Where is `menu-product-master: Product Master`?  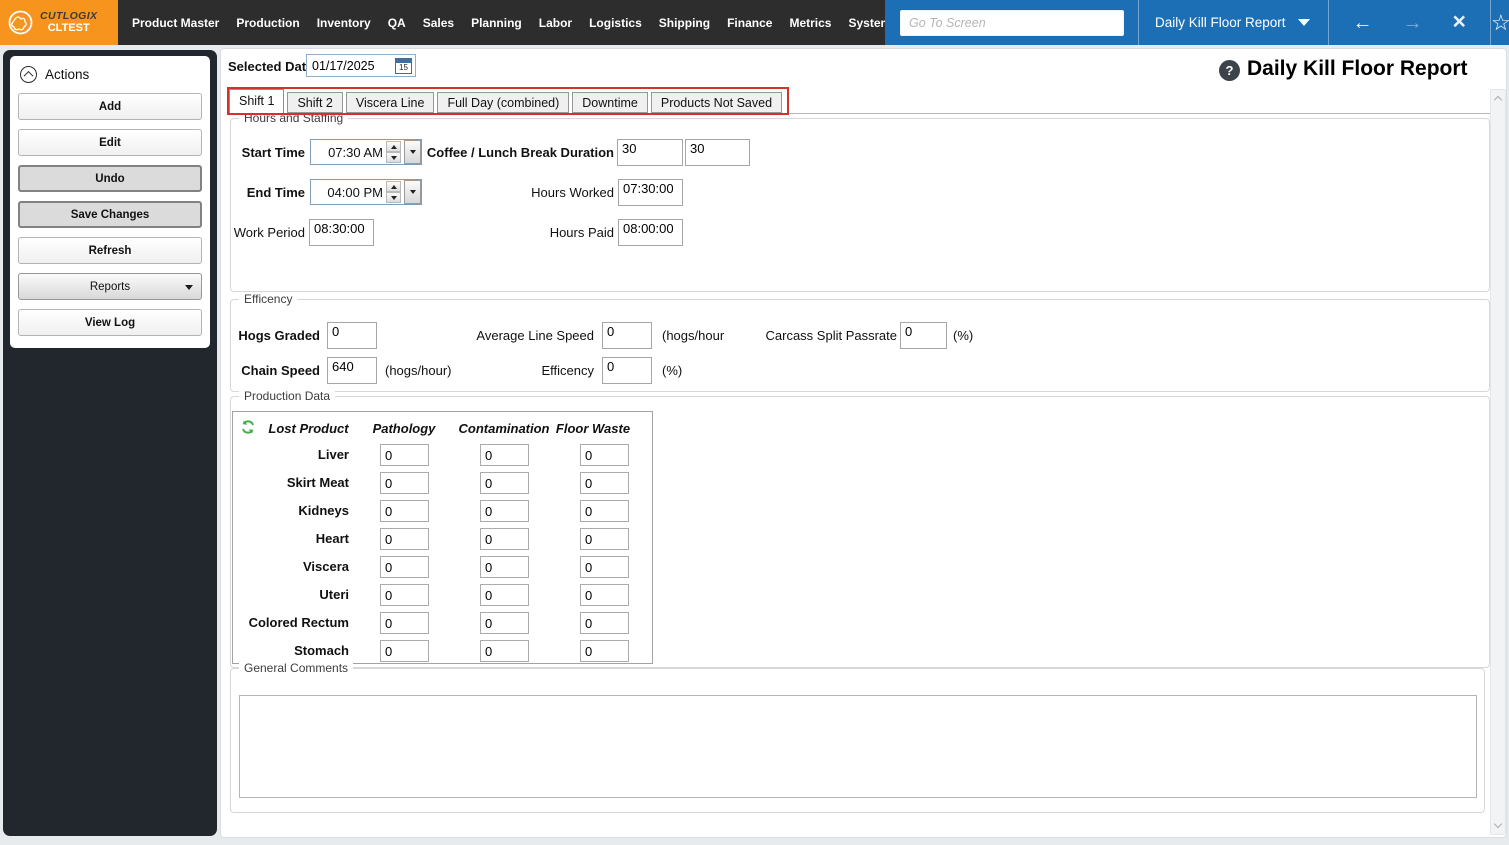 menu-product-master: Product Master is located at coordinates (175, 23).